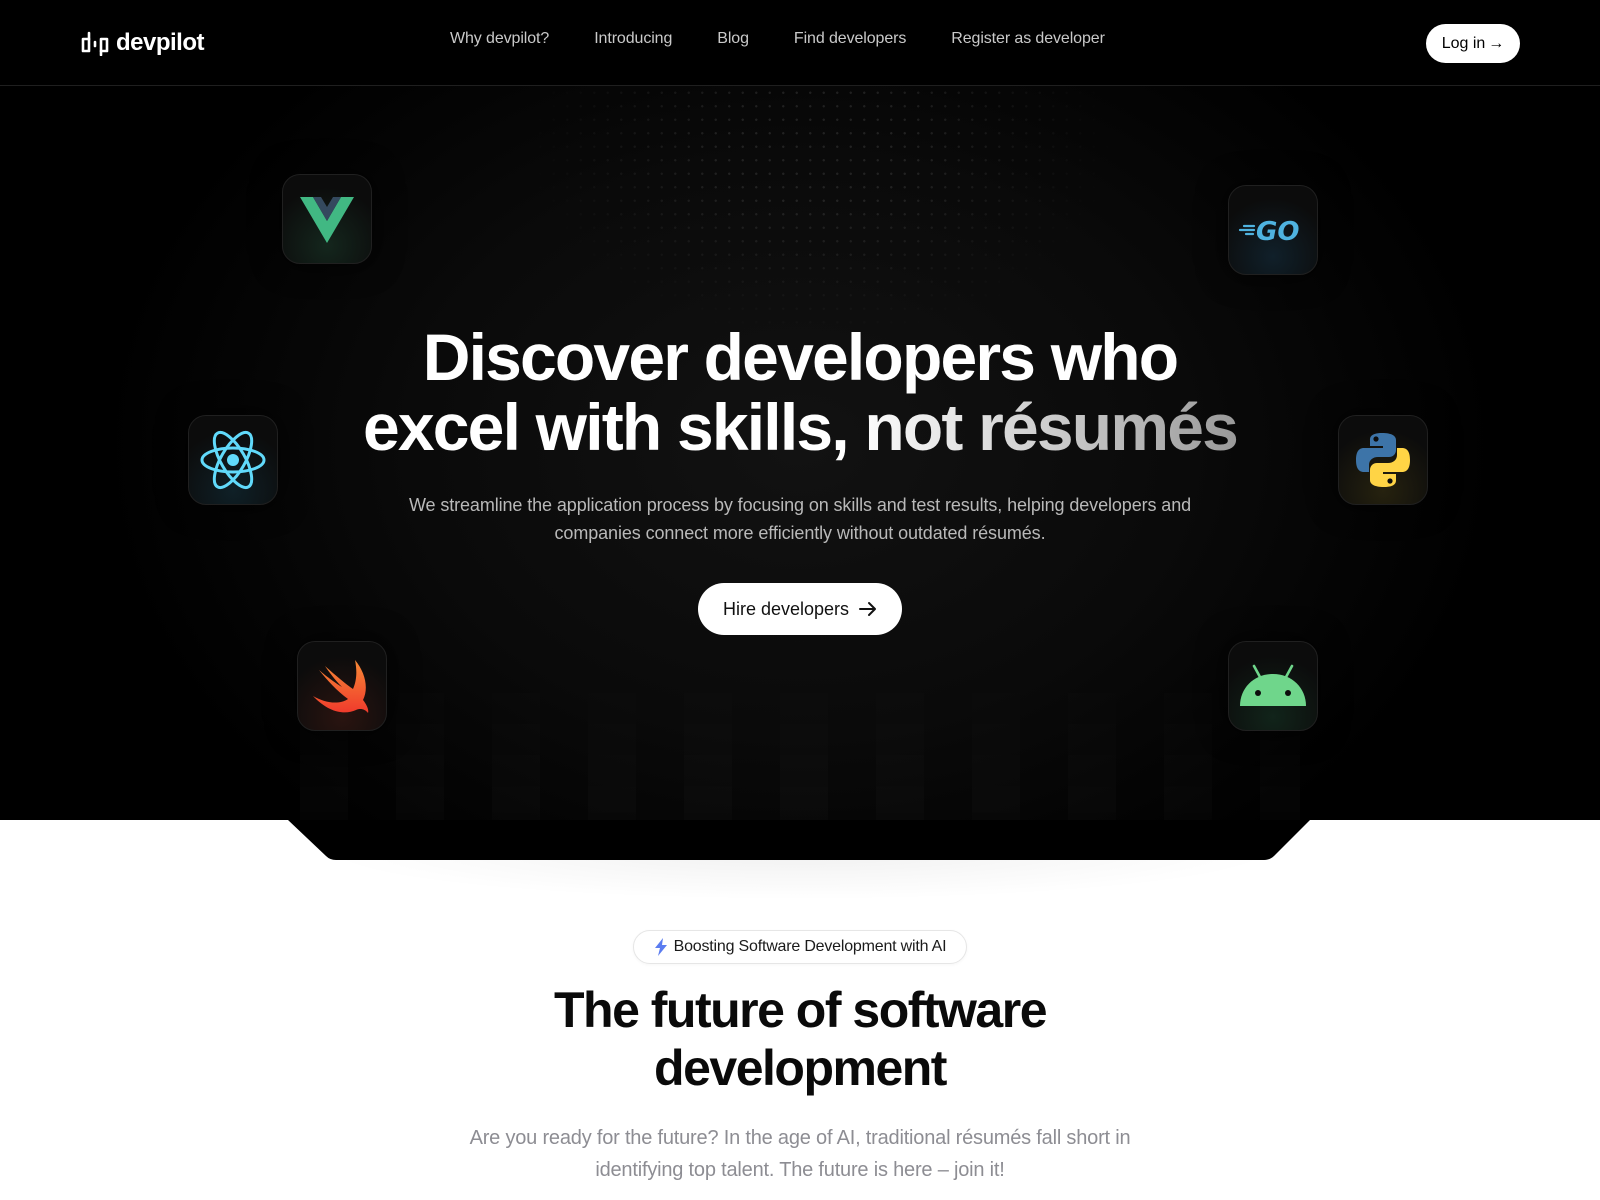  I want to click on tech-tile-swift, so click(342, 686).